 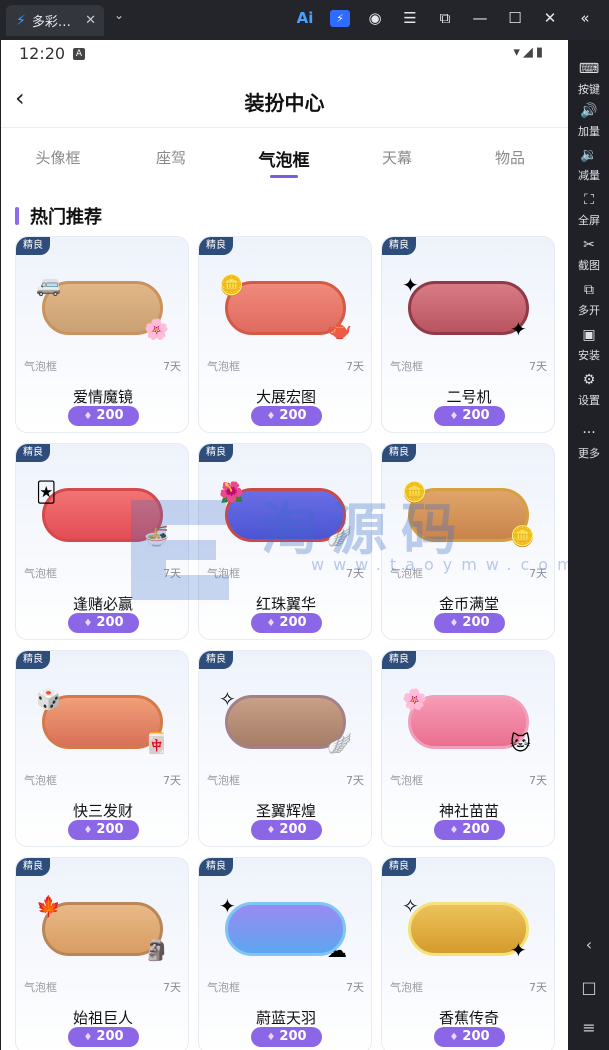 I want to click on item-card: 精良 ✧ 🪽 气泡框 7天 圣翼辉煌 ♦ 200, so click(x=285, y=748).